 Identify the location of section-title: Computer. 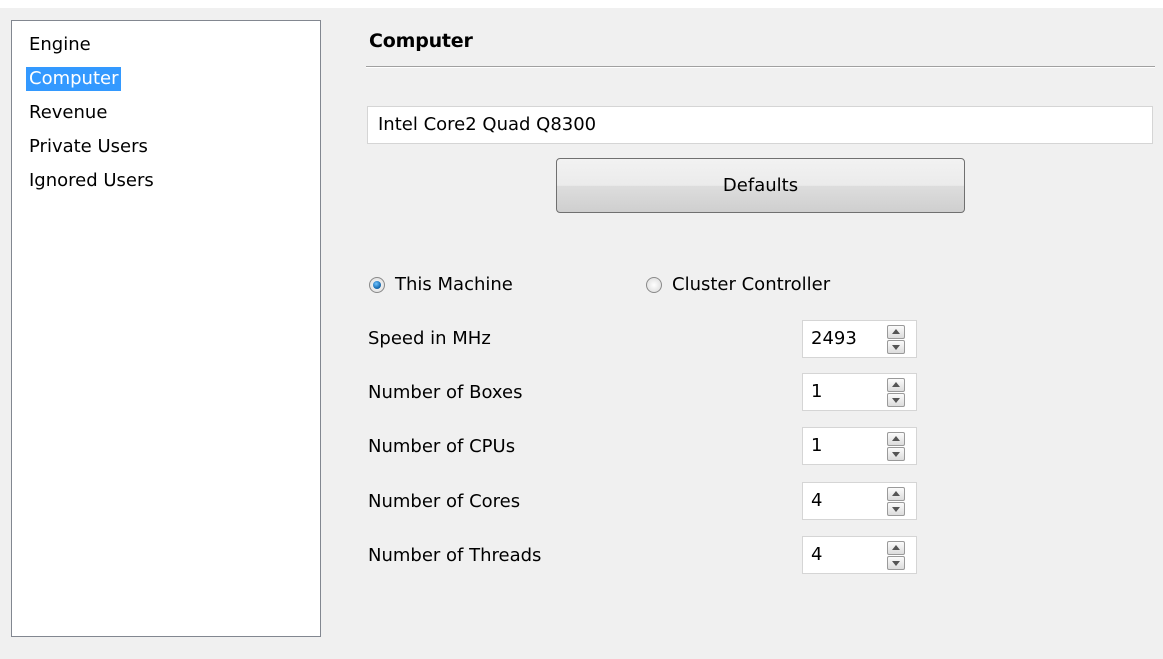
(421, 41).